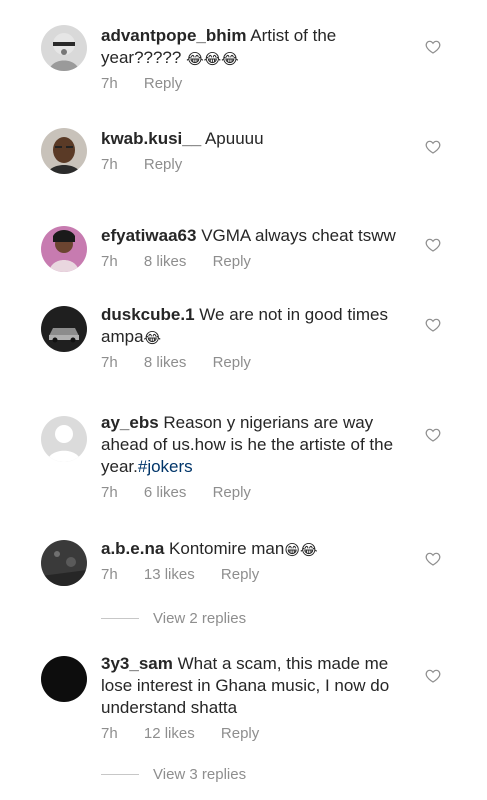 The height and width of the screenshot is (800, 487). I want to click on view-replies-button: View 3 replies, so click(173, 774).